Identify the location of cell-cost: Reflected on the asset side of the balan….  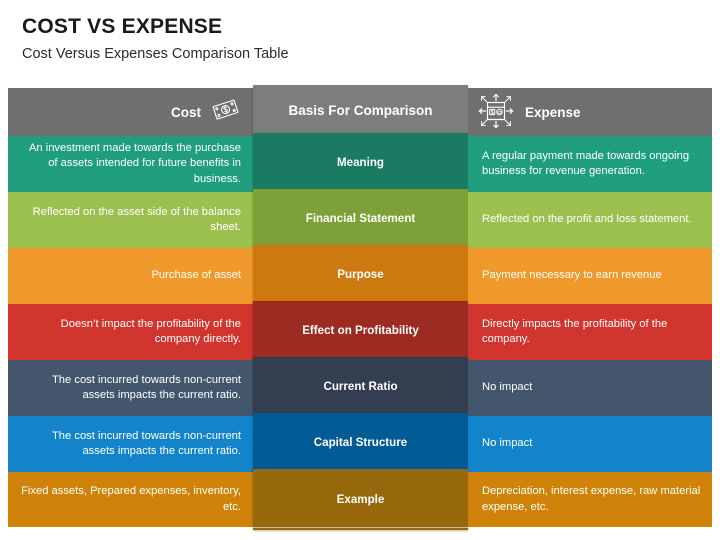
(130, 220).